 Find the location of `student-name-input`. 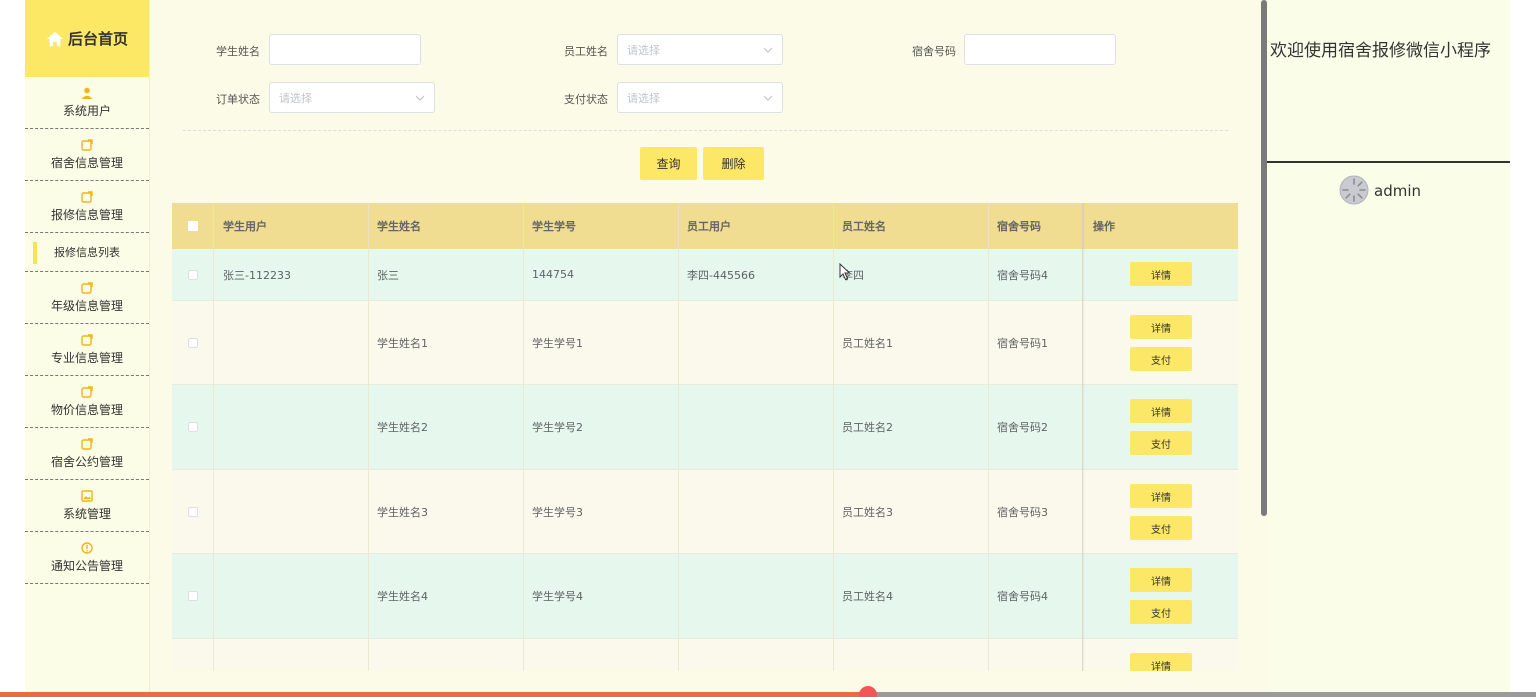

student-name-input is located at coordinates (345, 49).